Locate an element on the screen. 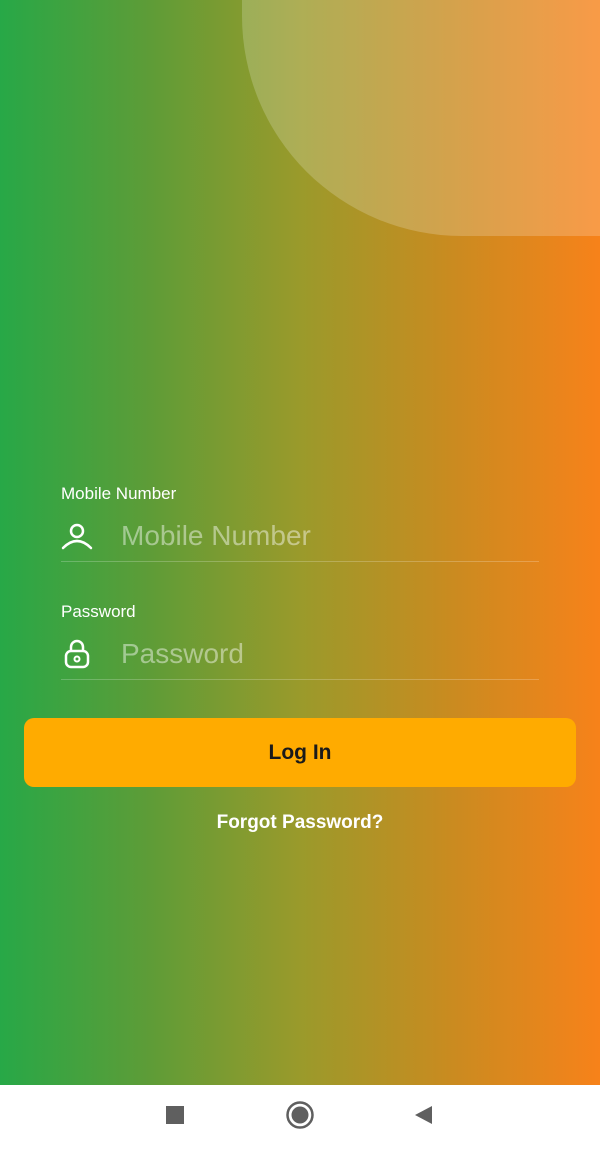 This screenshot has width=600, height=1150. decorative-circle is located at coordinates (421, 118).